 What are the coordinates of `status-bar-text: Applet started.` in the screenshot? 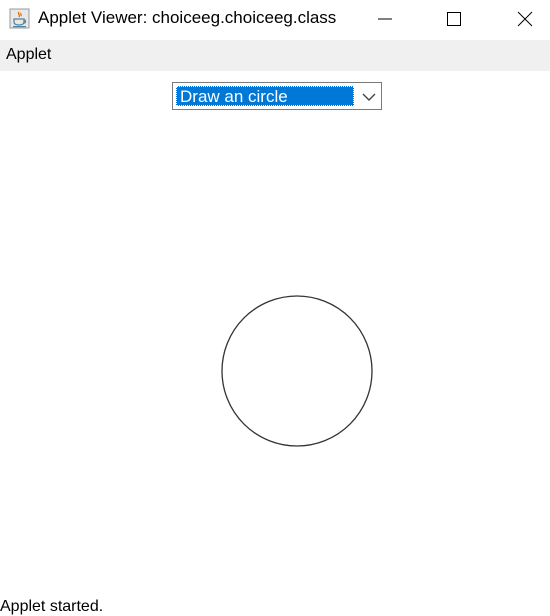 It's located at (52, 606).